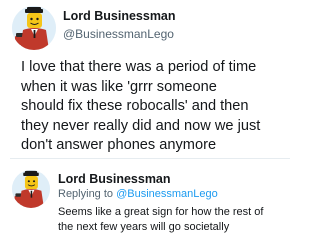  I want to click on reply-author-avatar, so click(31, 189).